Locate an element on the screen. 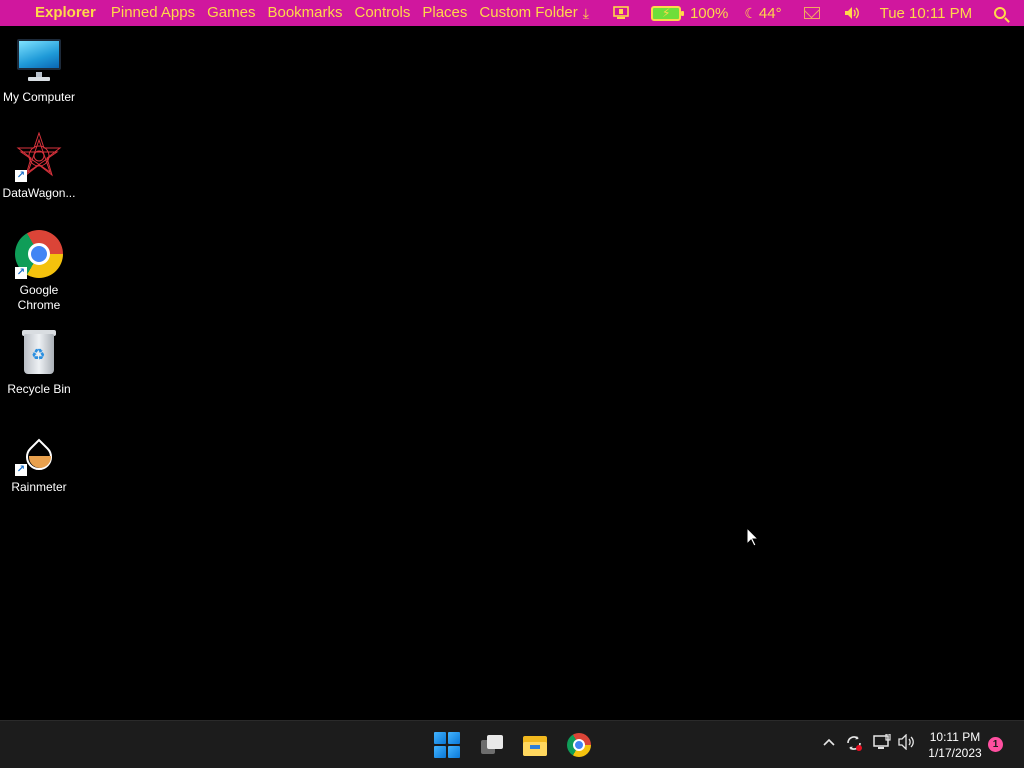 Image resolution: width=1024 pixels, height=768 pixels. notification-badge: 1 is located at coordinates (995, 744).